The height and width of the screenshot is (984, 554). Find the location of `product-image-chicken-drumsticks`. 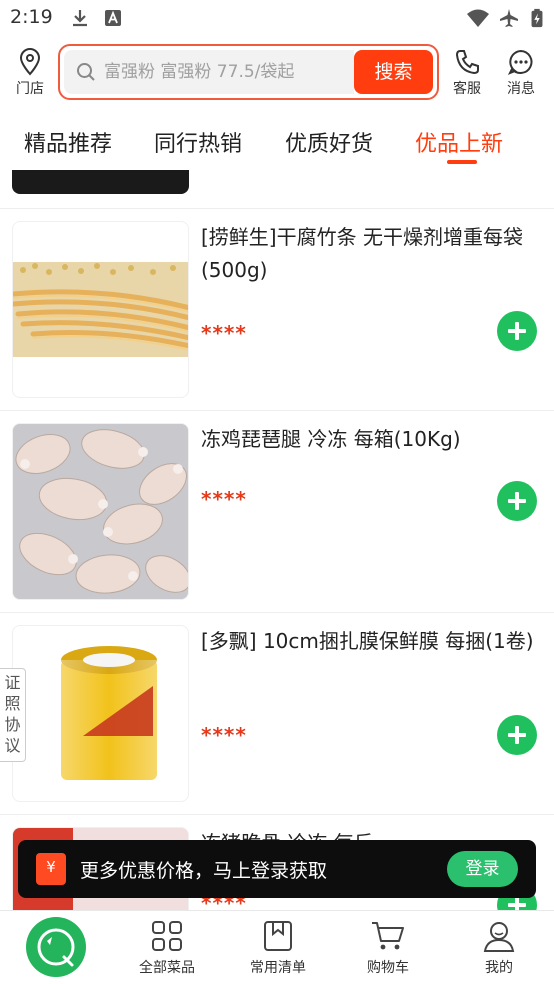

product-image-chicken-drumsticks is located at coordinates (100, 511).